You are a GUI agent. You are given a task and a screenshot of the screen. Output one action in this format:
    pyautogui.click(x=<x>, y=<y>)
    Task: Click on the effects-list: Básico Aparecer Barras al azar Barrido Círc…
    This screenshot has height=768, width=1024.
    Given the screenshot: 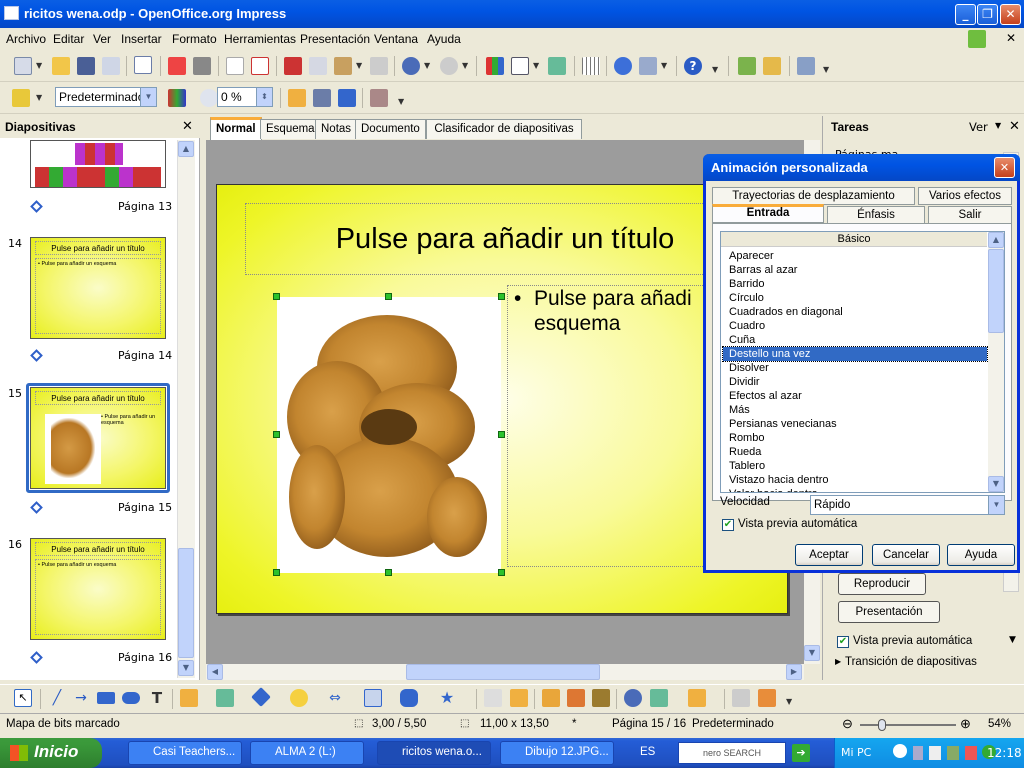 What is the action you would take?
    pyautogui.click(x=862, y=362)
    